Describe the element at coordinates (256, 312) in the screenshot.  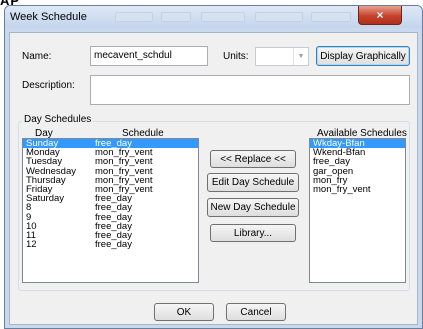
I see `cancel-button: Cancel` at that location.